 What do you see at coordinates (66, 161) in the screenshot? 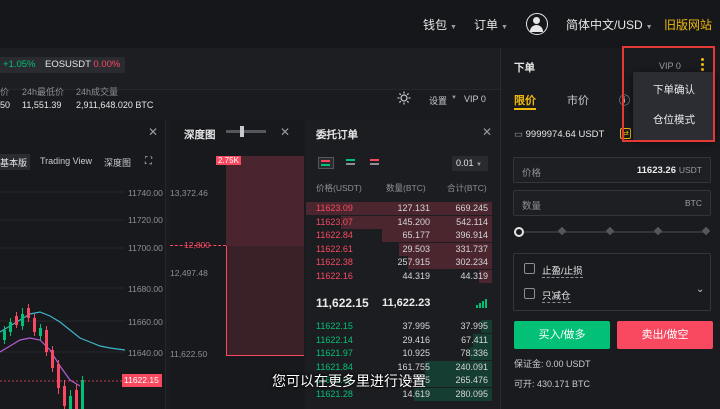
I see `tab-tradingview: Trading View` at bounding box center [66, 161].